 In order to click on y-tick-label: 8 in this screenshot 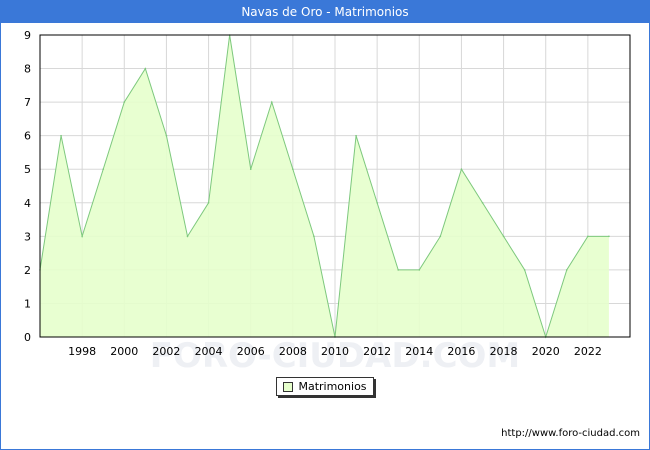, I will do `click(27, 69)`.